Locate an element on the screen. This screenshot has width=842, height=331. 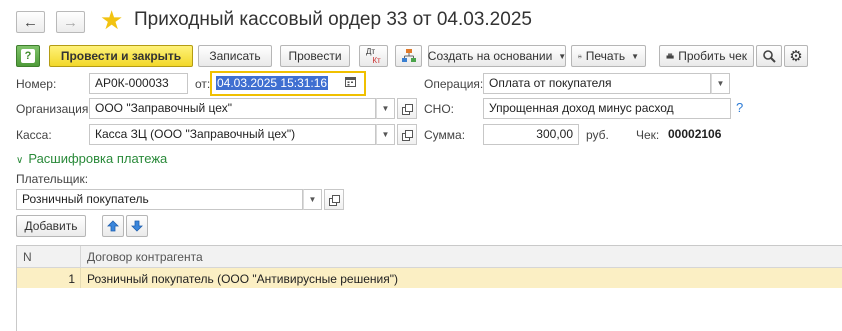
operation-dropdown-button: ▼ is located at coordinates (720, 83).